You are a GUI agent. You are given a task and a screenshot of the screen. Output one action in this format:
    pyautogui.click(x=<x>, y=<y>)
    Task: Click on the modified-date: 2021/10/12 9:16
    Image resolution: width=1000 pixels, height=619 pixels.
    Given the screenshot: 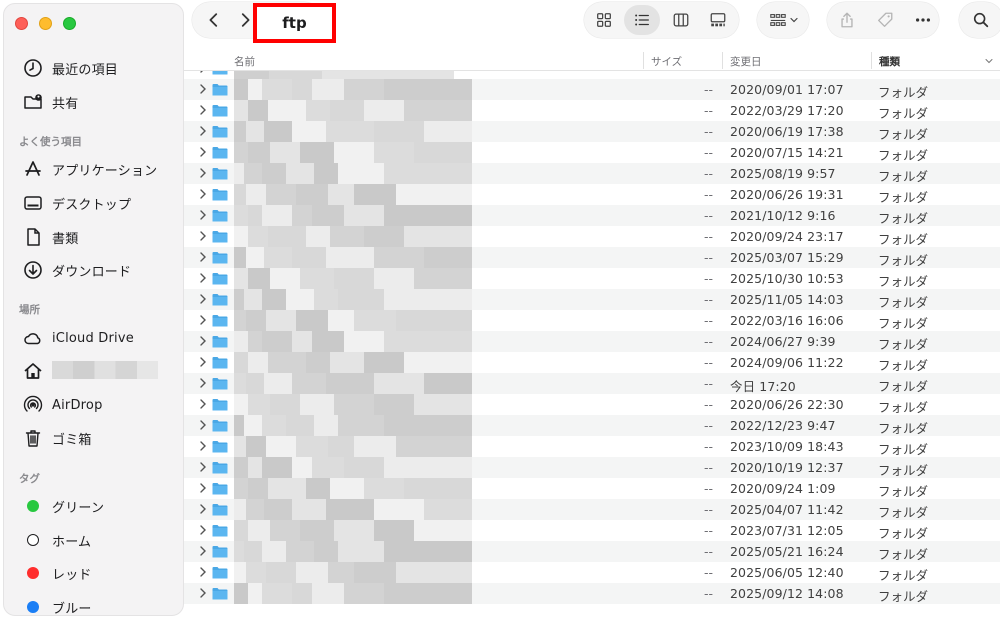 What is the action you would take?
    pyautogui.click(x=783, y=215)
    